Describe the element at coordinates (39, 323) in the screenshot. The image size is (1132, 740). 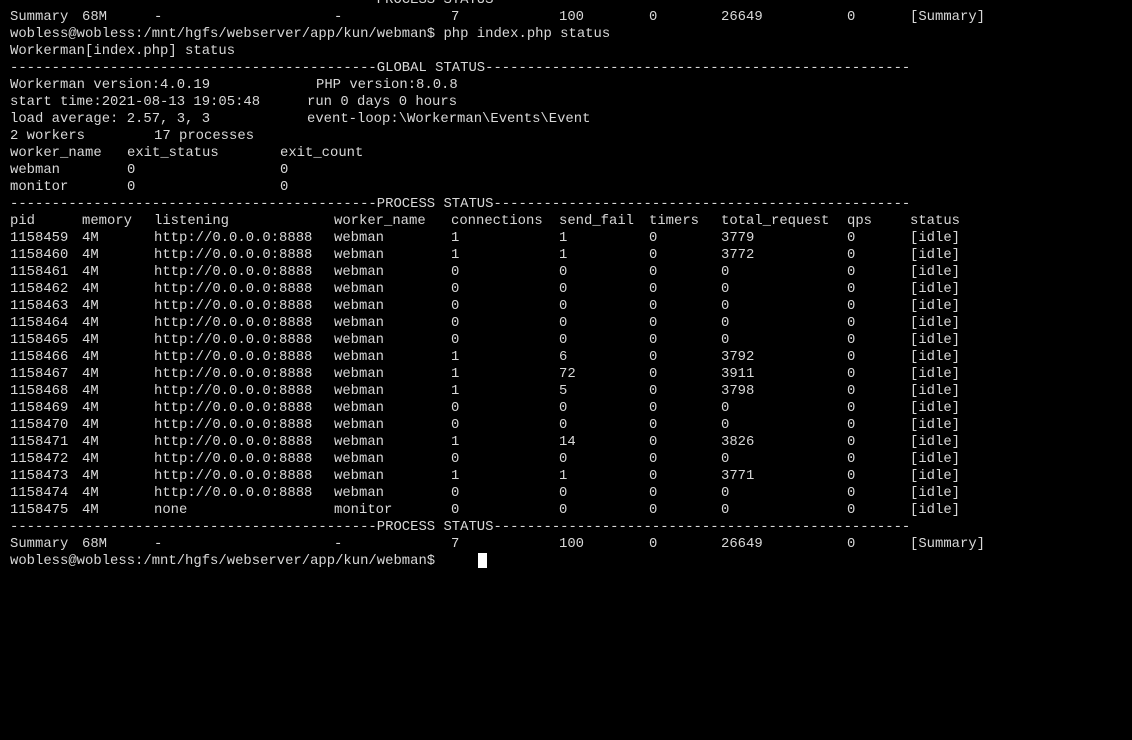
I see `cell-pid: 1158464` at that location.